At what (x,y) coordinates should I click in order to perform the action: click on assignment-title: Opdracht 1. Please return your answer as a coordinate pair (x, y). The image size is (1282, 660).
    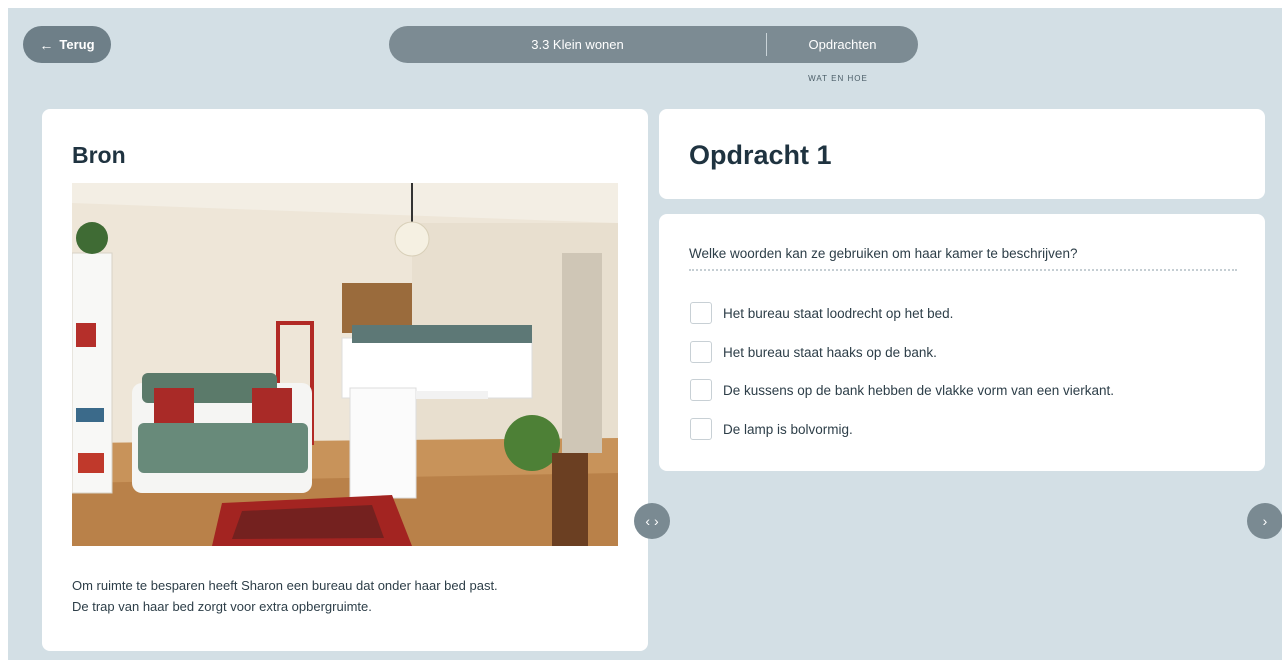
    Looking at the image, I should click on (760, 155).